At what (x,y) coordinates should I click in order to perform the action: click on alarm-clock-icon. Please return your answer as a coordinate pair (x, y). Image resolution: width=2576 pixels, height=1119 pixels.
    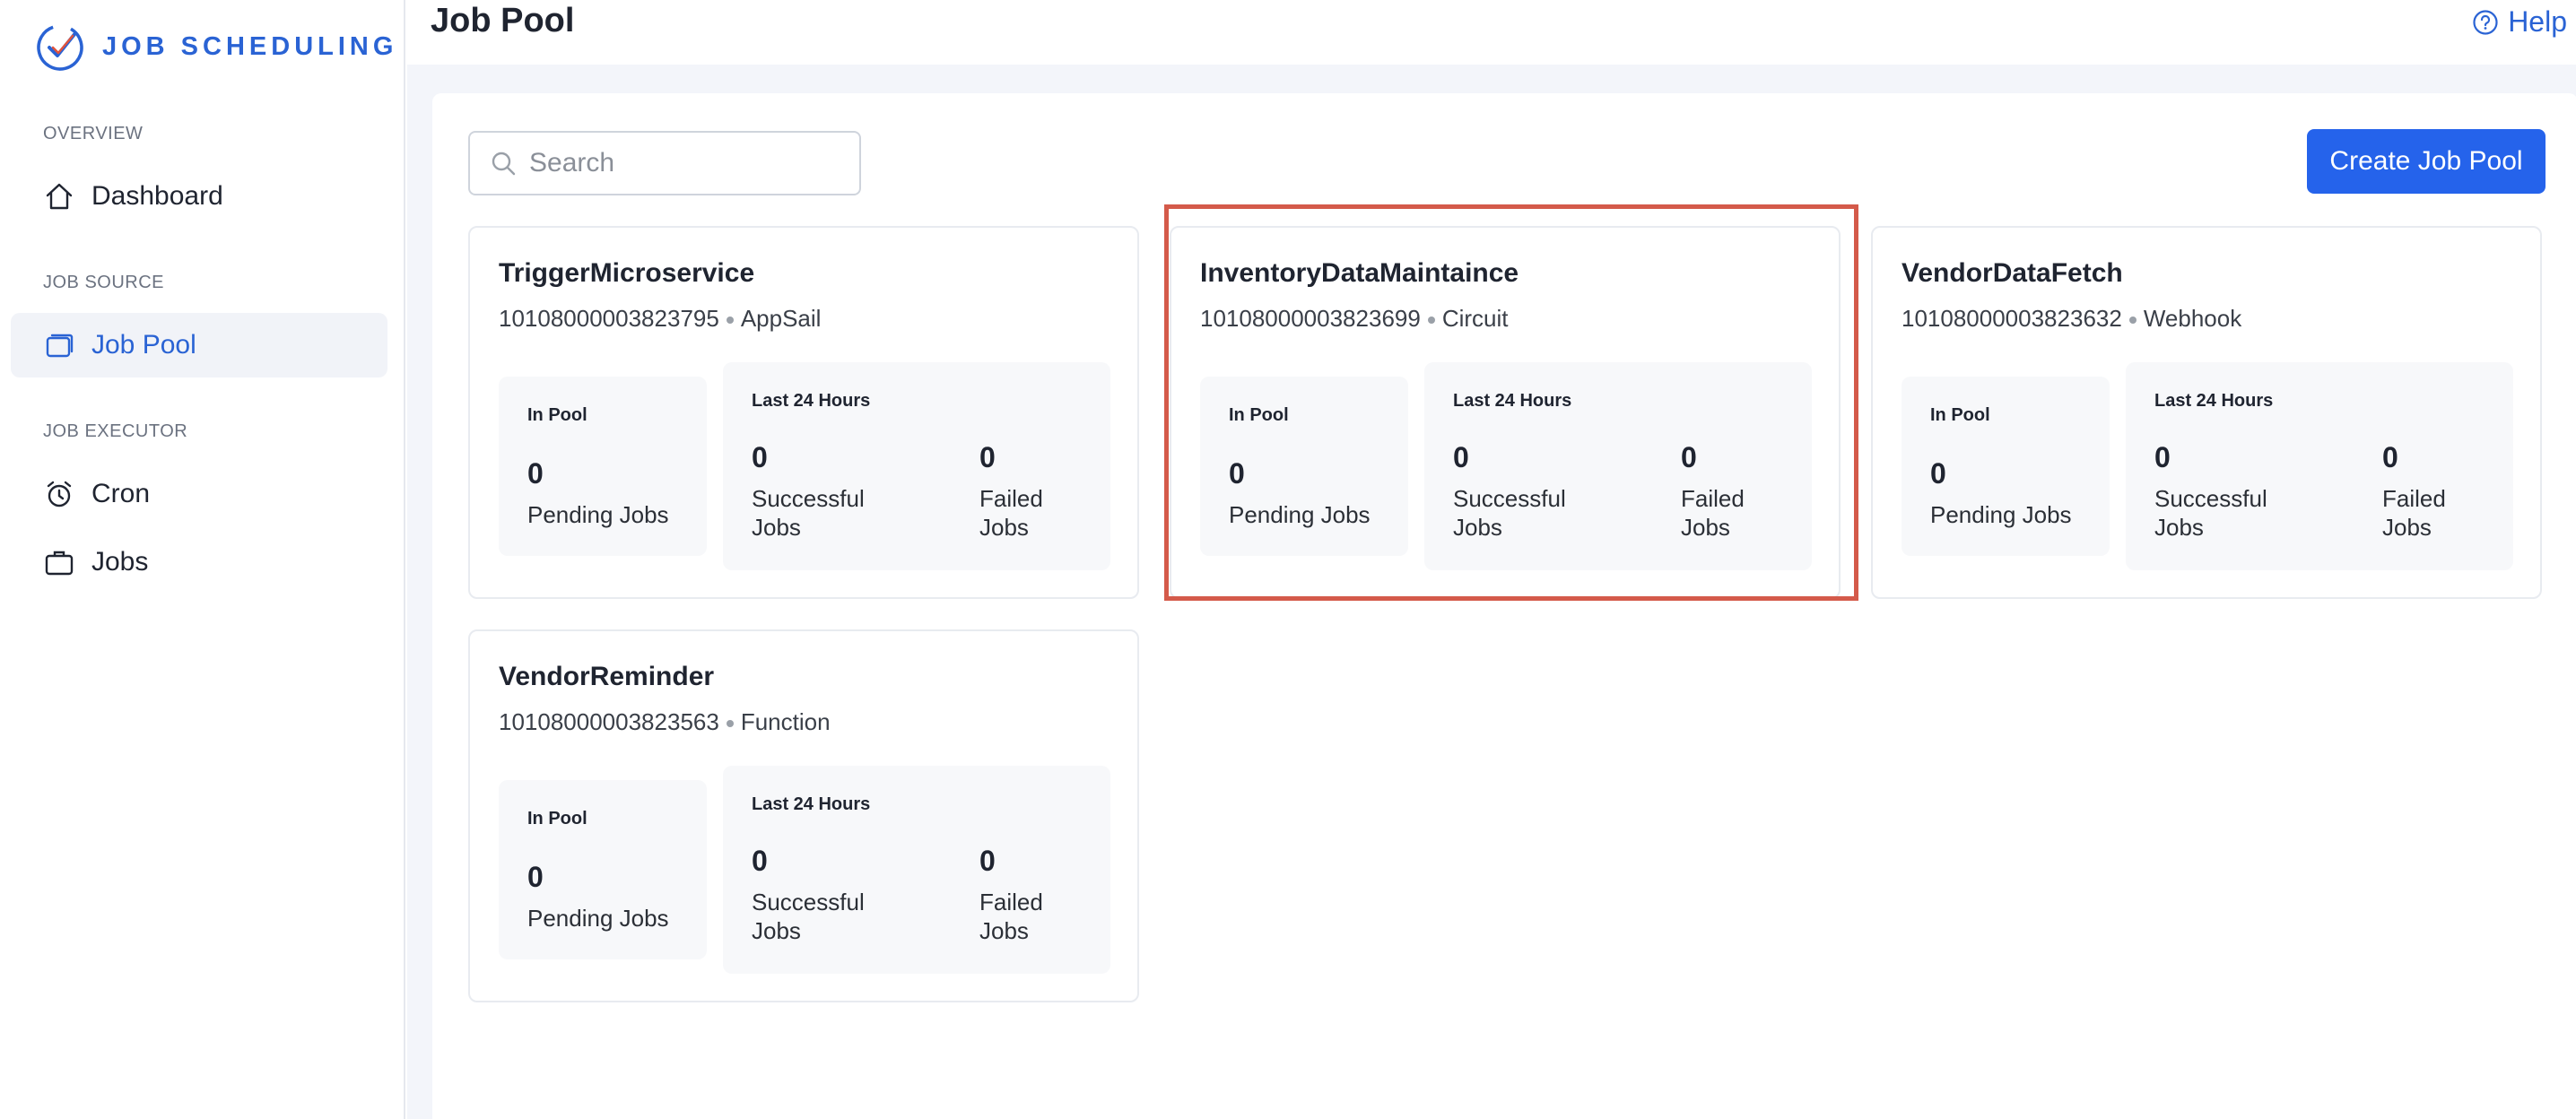
    Looking at the image, I should click on (59, 494).